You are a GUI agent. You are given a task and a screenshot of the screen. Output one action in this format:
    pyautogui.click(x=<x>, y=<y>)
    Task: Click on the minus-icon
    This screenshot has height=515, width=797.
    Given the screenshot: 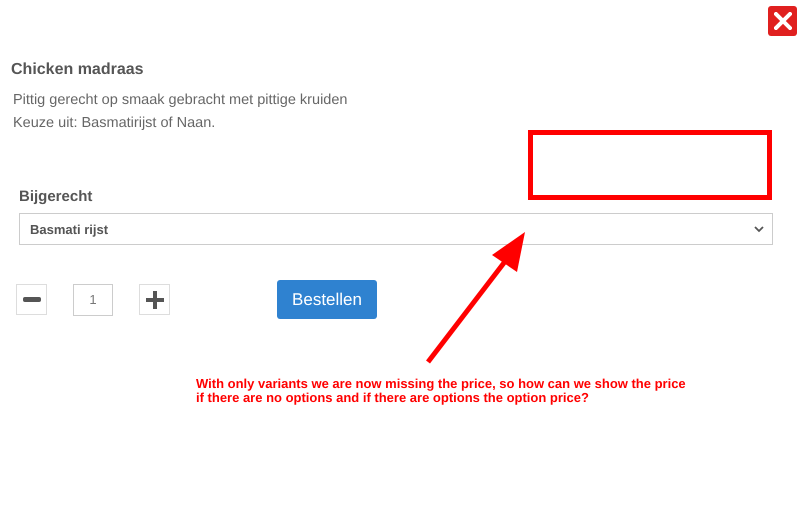 What is the action you would take?
    pyautogui.click(x=31, y=299)
    